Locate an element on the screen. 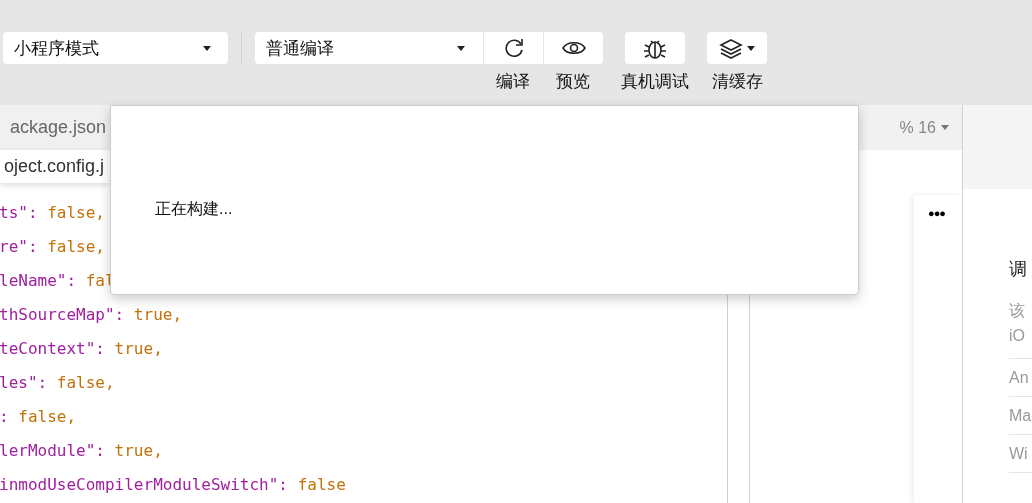 The image size is (1032, 503). code-line: inmodUseCompilerModuleSwitch": false is located at coordinates (173, 485).